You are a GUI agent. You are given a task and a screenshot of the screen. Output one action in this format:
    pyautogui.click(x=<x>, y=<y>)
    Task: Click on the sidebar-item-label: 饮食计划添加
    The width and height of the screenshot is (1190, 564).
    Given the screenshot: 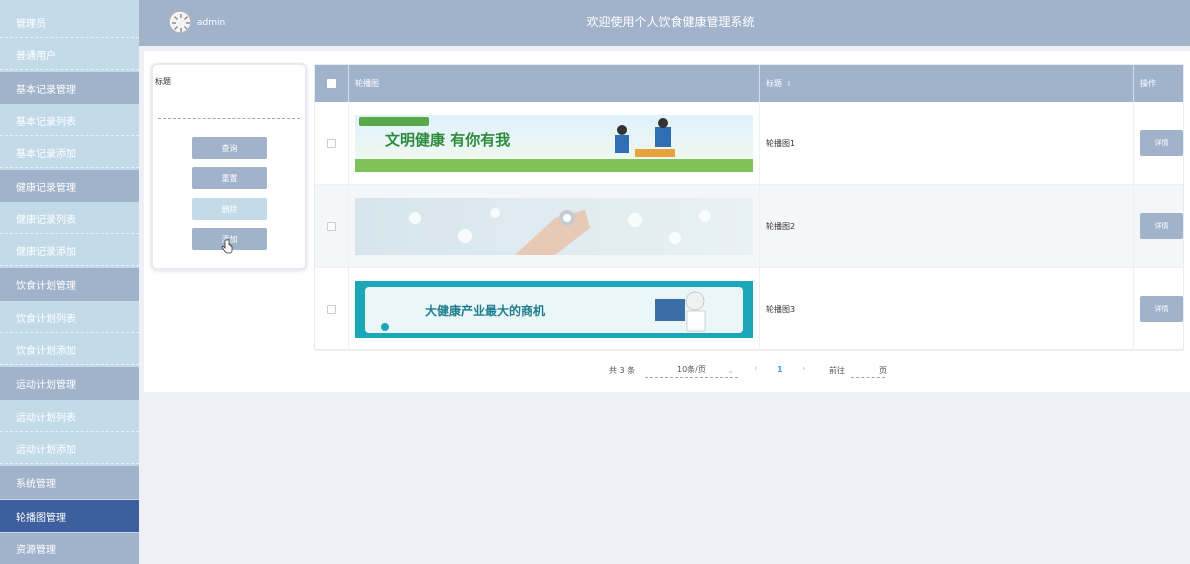 What is the action you would take?
    pyautogui.click(x=46, y=351)
    